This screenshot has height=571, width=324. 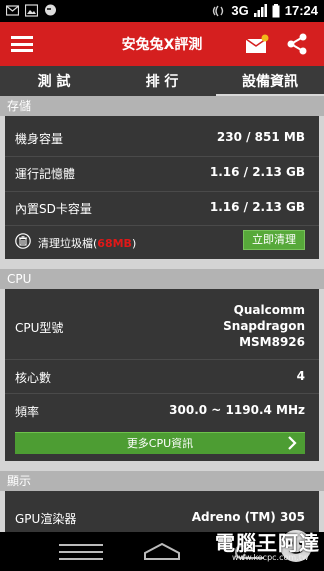 I want to click on storage-device-value: 230 / 851 MB, so click(x=260, y=137).